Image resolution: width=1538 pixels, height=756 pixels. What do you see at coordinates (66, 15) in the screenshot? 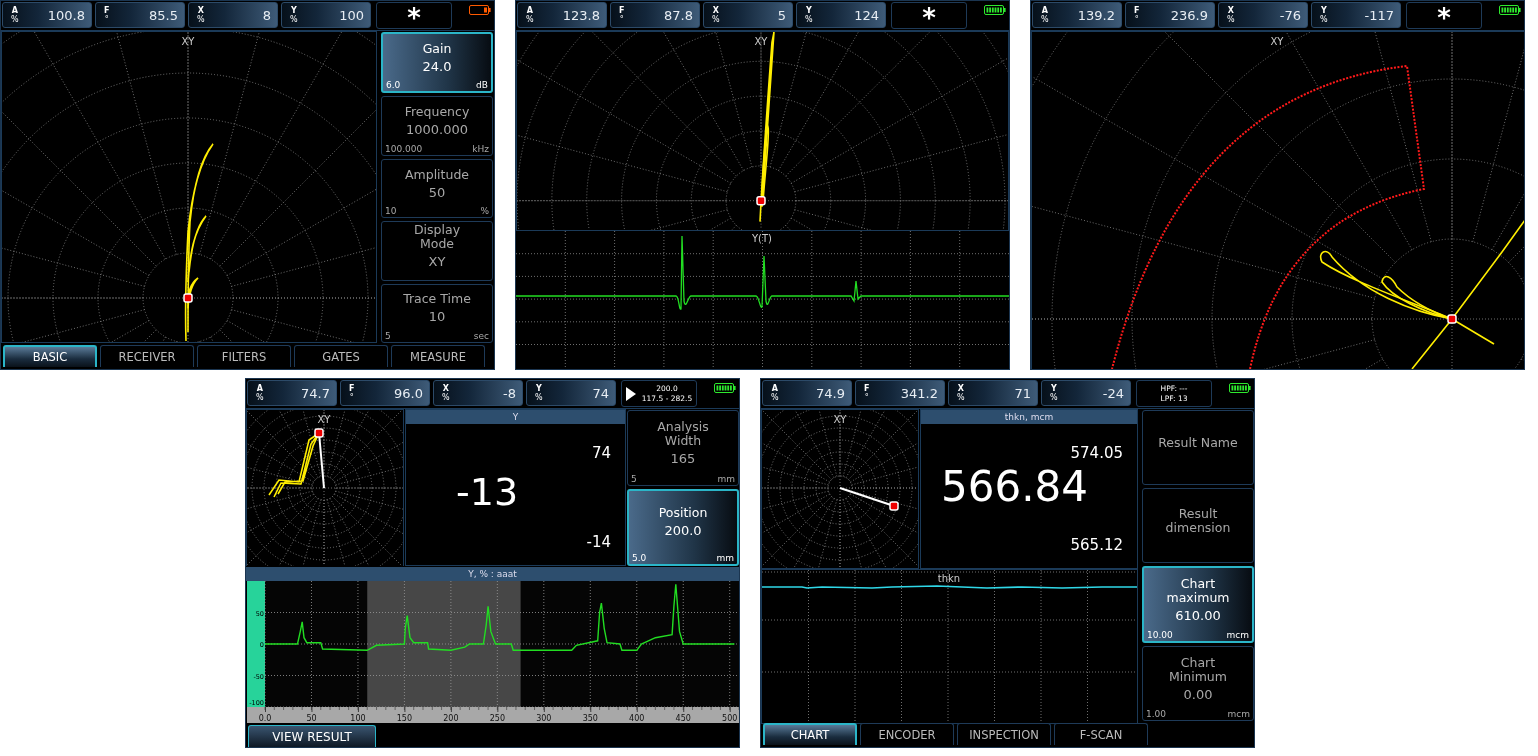
I see `readout-value: 100.8` at bounding box center [66, 15].